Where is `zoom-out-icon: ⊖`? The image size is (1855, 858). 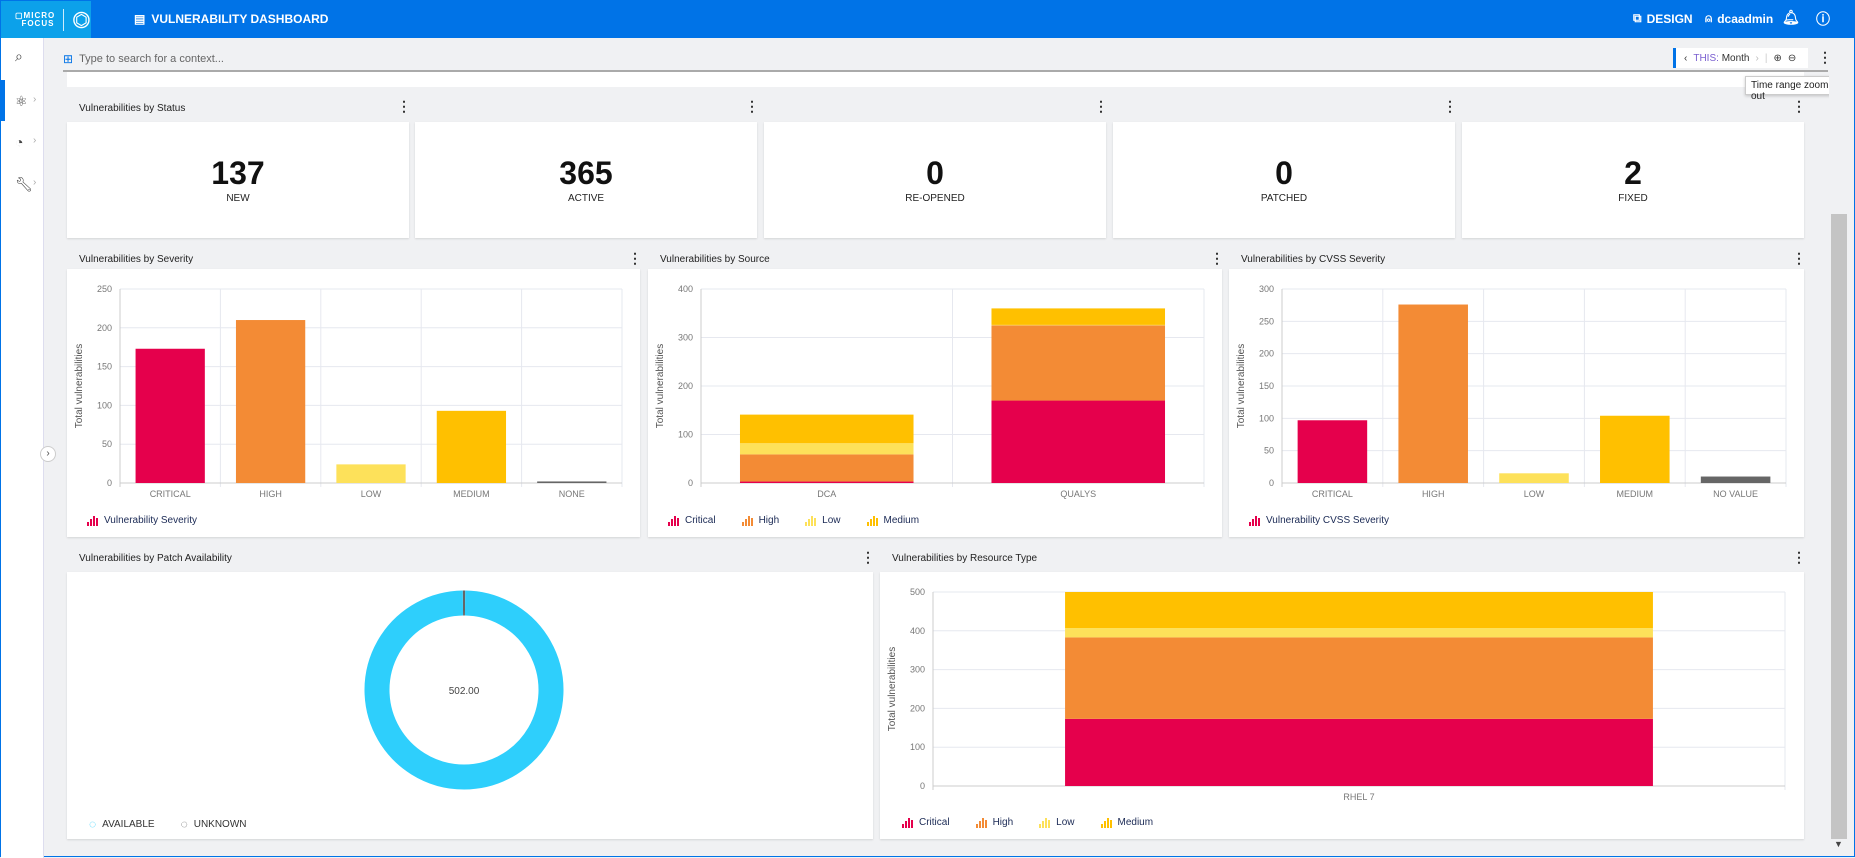
zoom-out-icon: ⊖ is located at coordinates (1792, 58).